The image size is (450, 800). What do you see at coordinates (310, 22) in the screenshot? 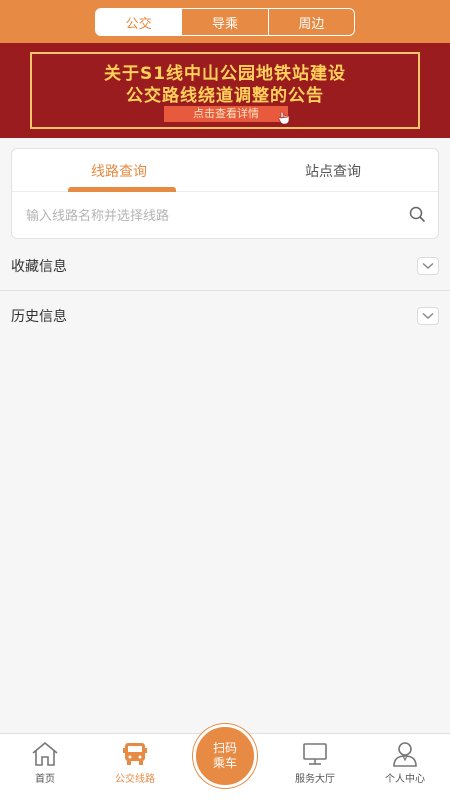
I see `tab-nearby: 周边` at bounding box center [310, 22].